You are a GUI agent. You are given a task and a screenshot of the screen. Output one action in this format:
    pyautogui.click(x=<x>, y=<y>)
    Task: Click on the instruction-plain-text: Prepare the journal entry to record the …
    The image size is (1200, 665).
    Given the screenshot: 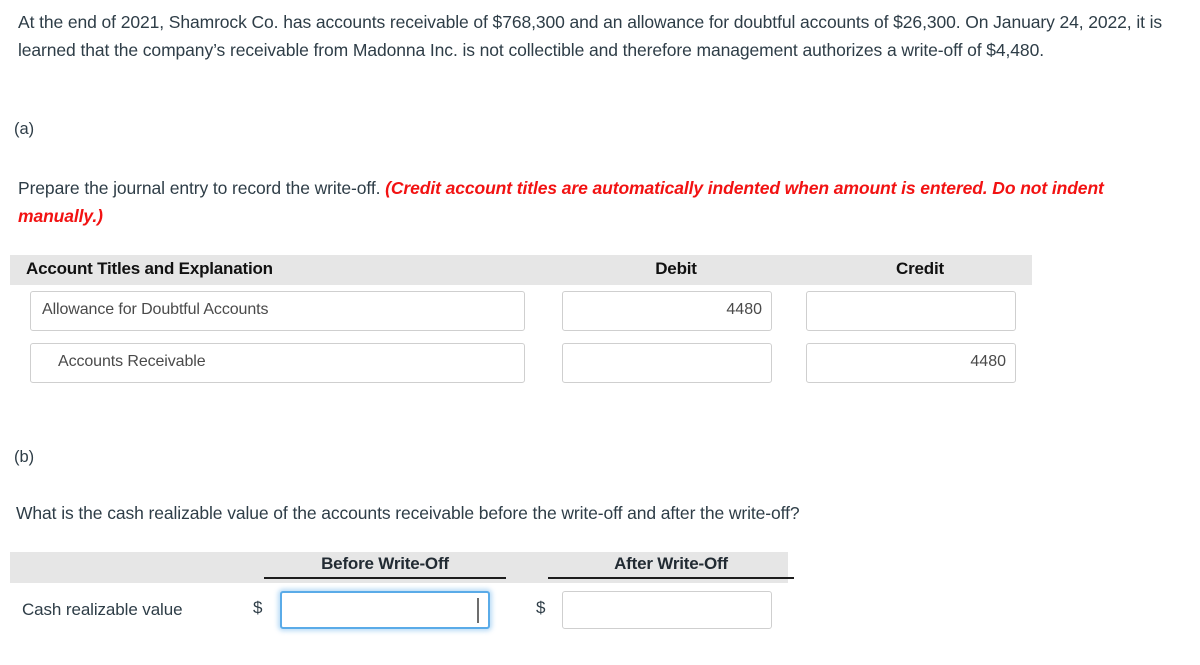 What is the action you would take?
    pyautogui.click(x=199, y=188)
    